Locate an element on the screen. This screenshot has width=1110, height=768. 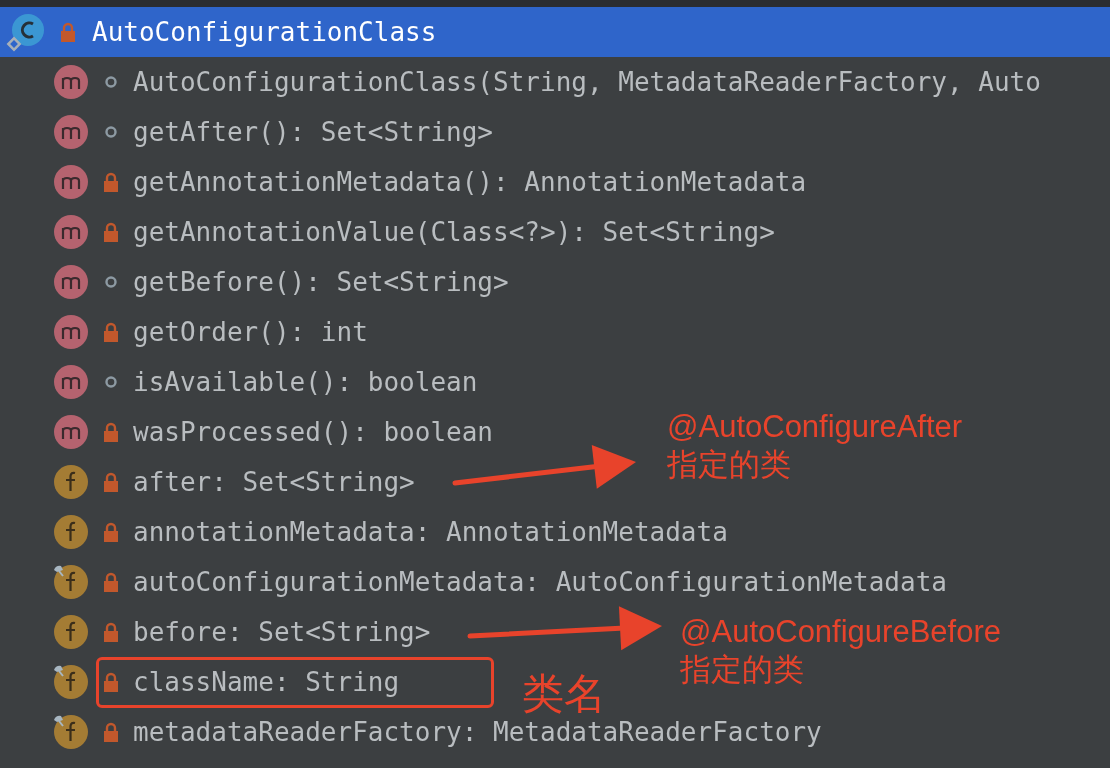
member-signature: before: Set<String> is located at coordinates (282, 632).